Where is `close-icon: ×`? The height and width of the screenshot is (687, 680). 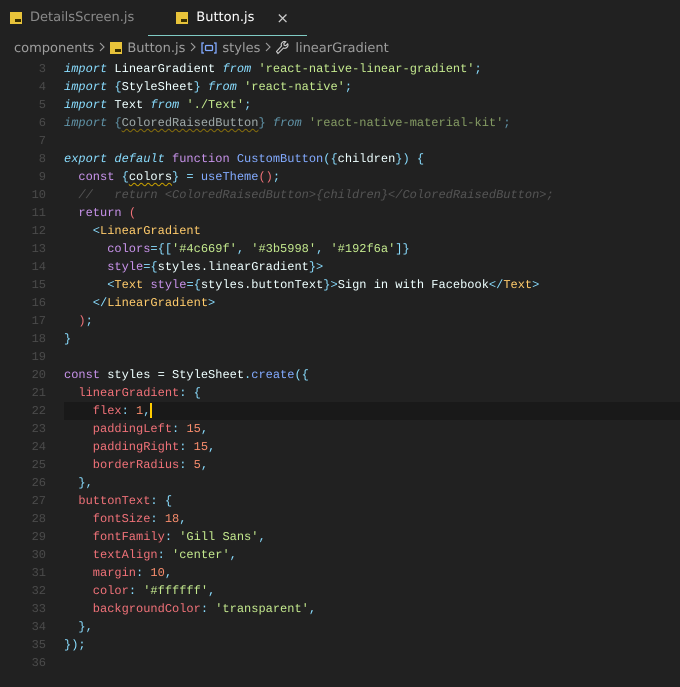 close-icon: × is located at coordinates (282, 17).